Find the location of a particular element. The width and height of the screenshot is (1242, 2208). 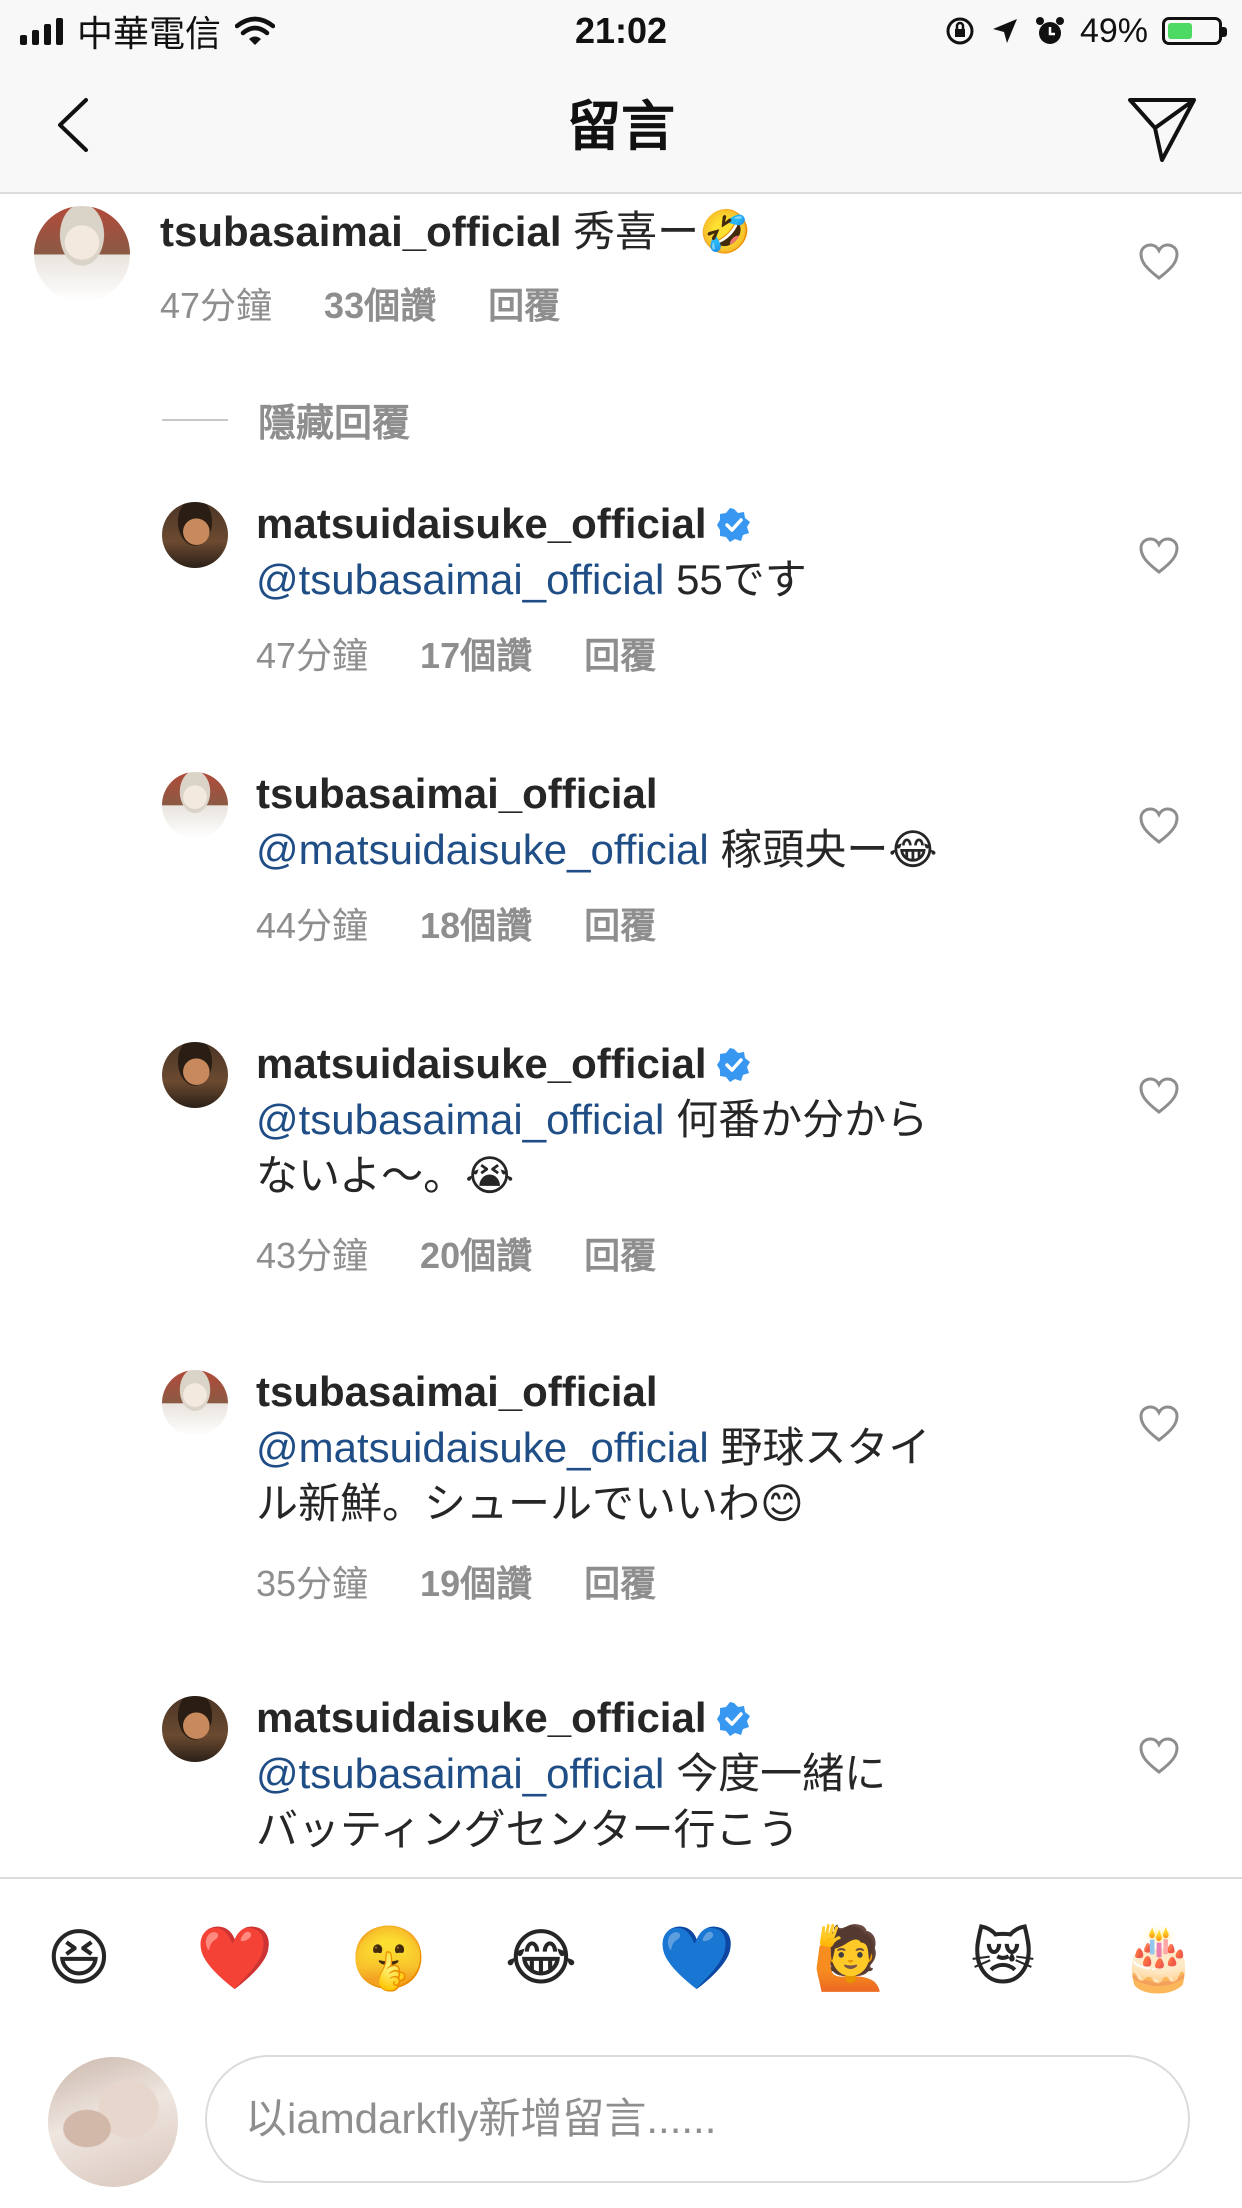

comment-body: tsubasaimai_official 秀喜ー🤣 is located at coordinates (625, 232).